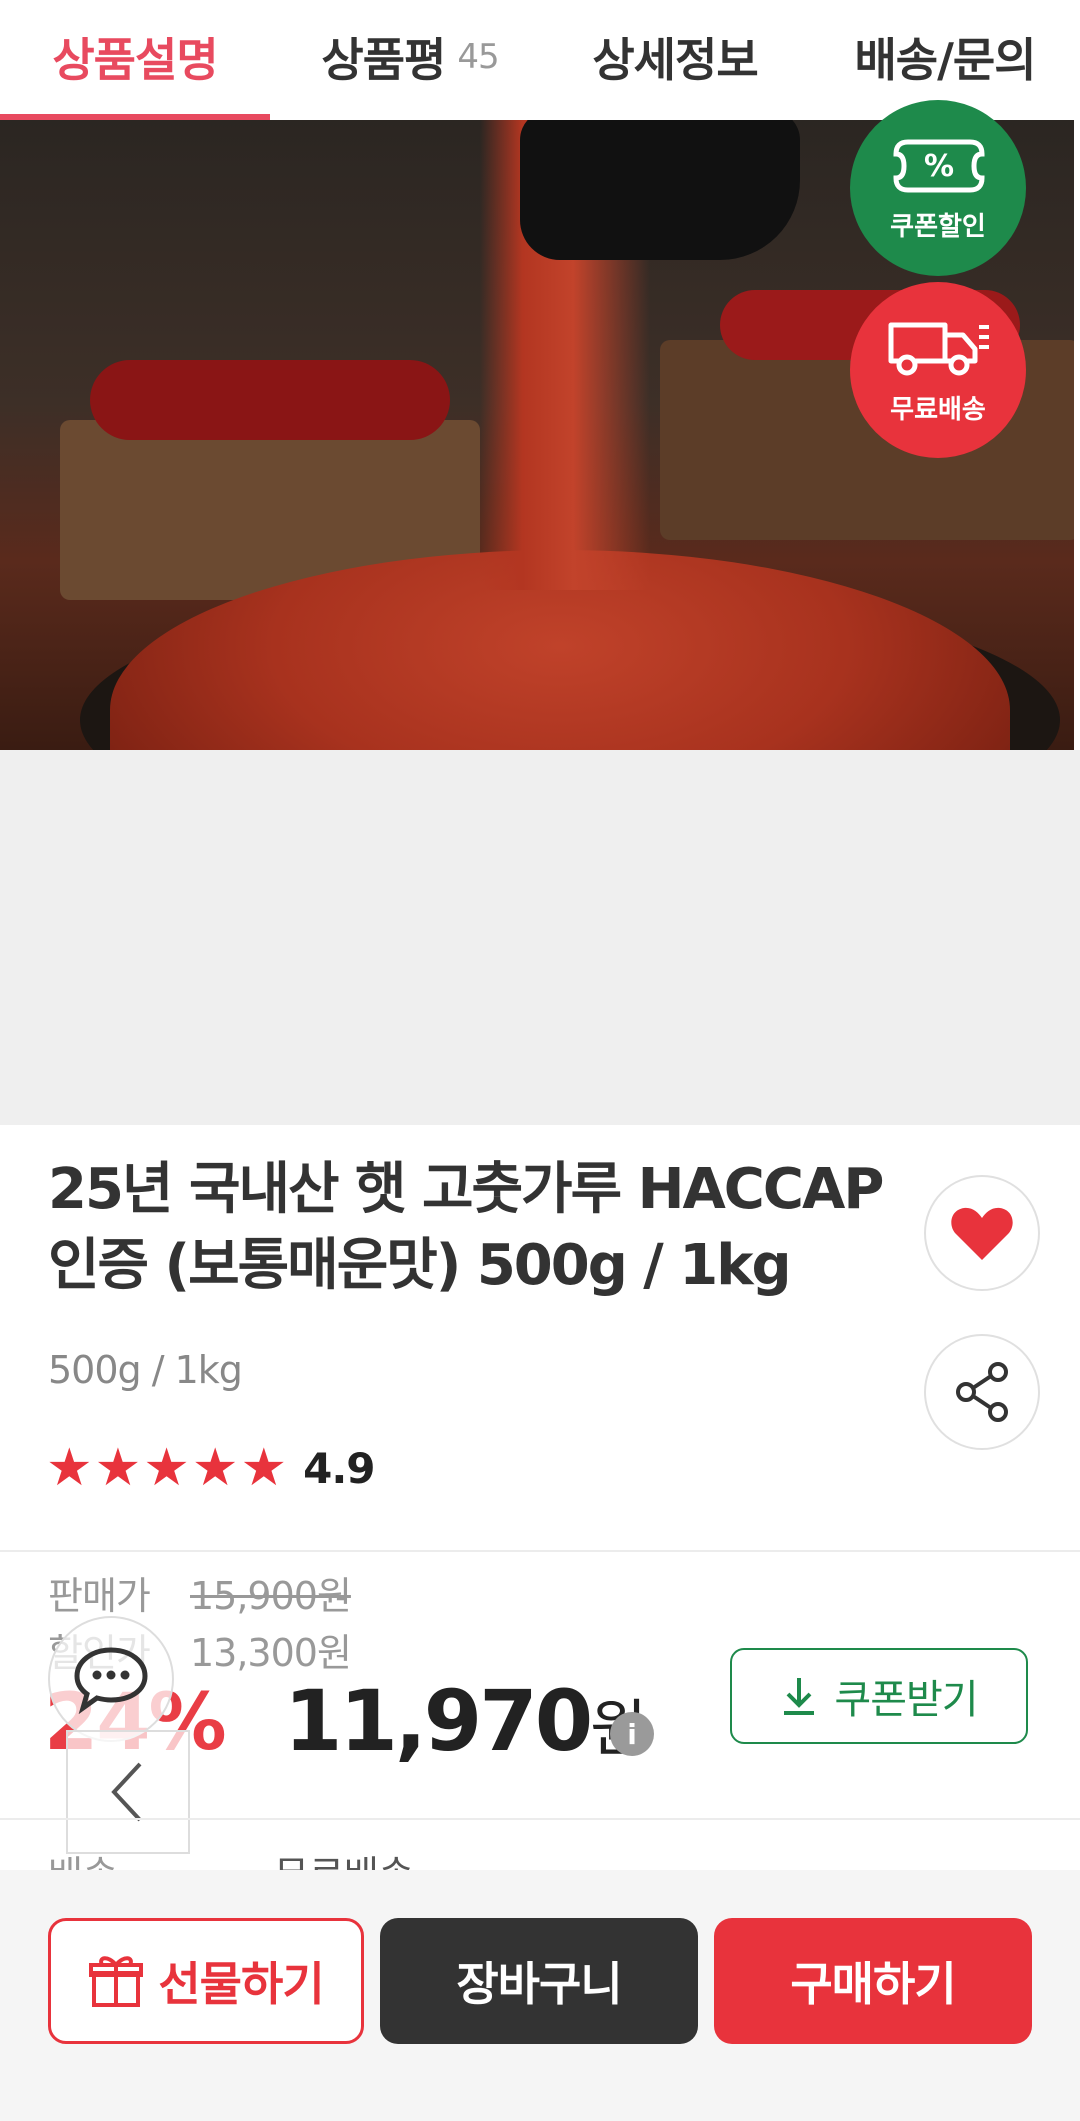 This screenshot has width=1080, height=2121. Describe the element at coordinates (938, 226) in the screenshot. I see `coupon-badge-label: 쿠폰할인` at that location.